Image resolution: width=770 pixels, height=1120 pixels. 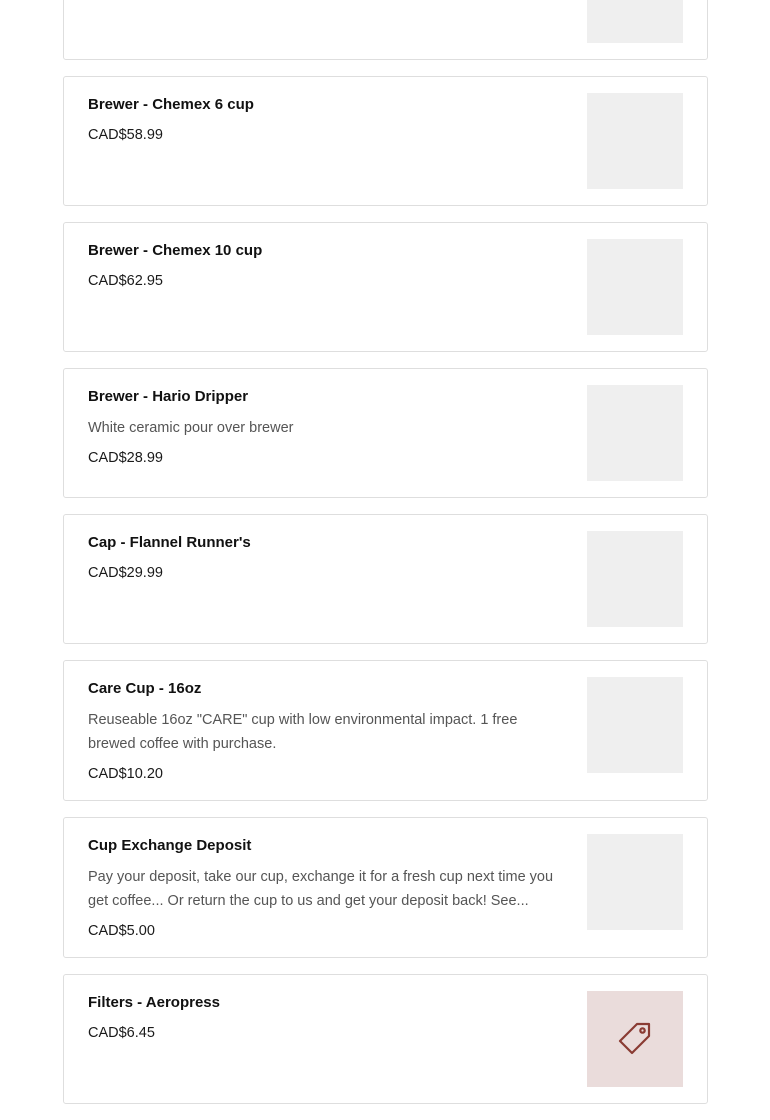 What do you see at coordinates (191, 428) in the screenshot?
I see `product-description: White ceramic pour over brewer` at bounding box center [191, 428].